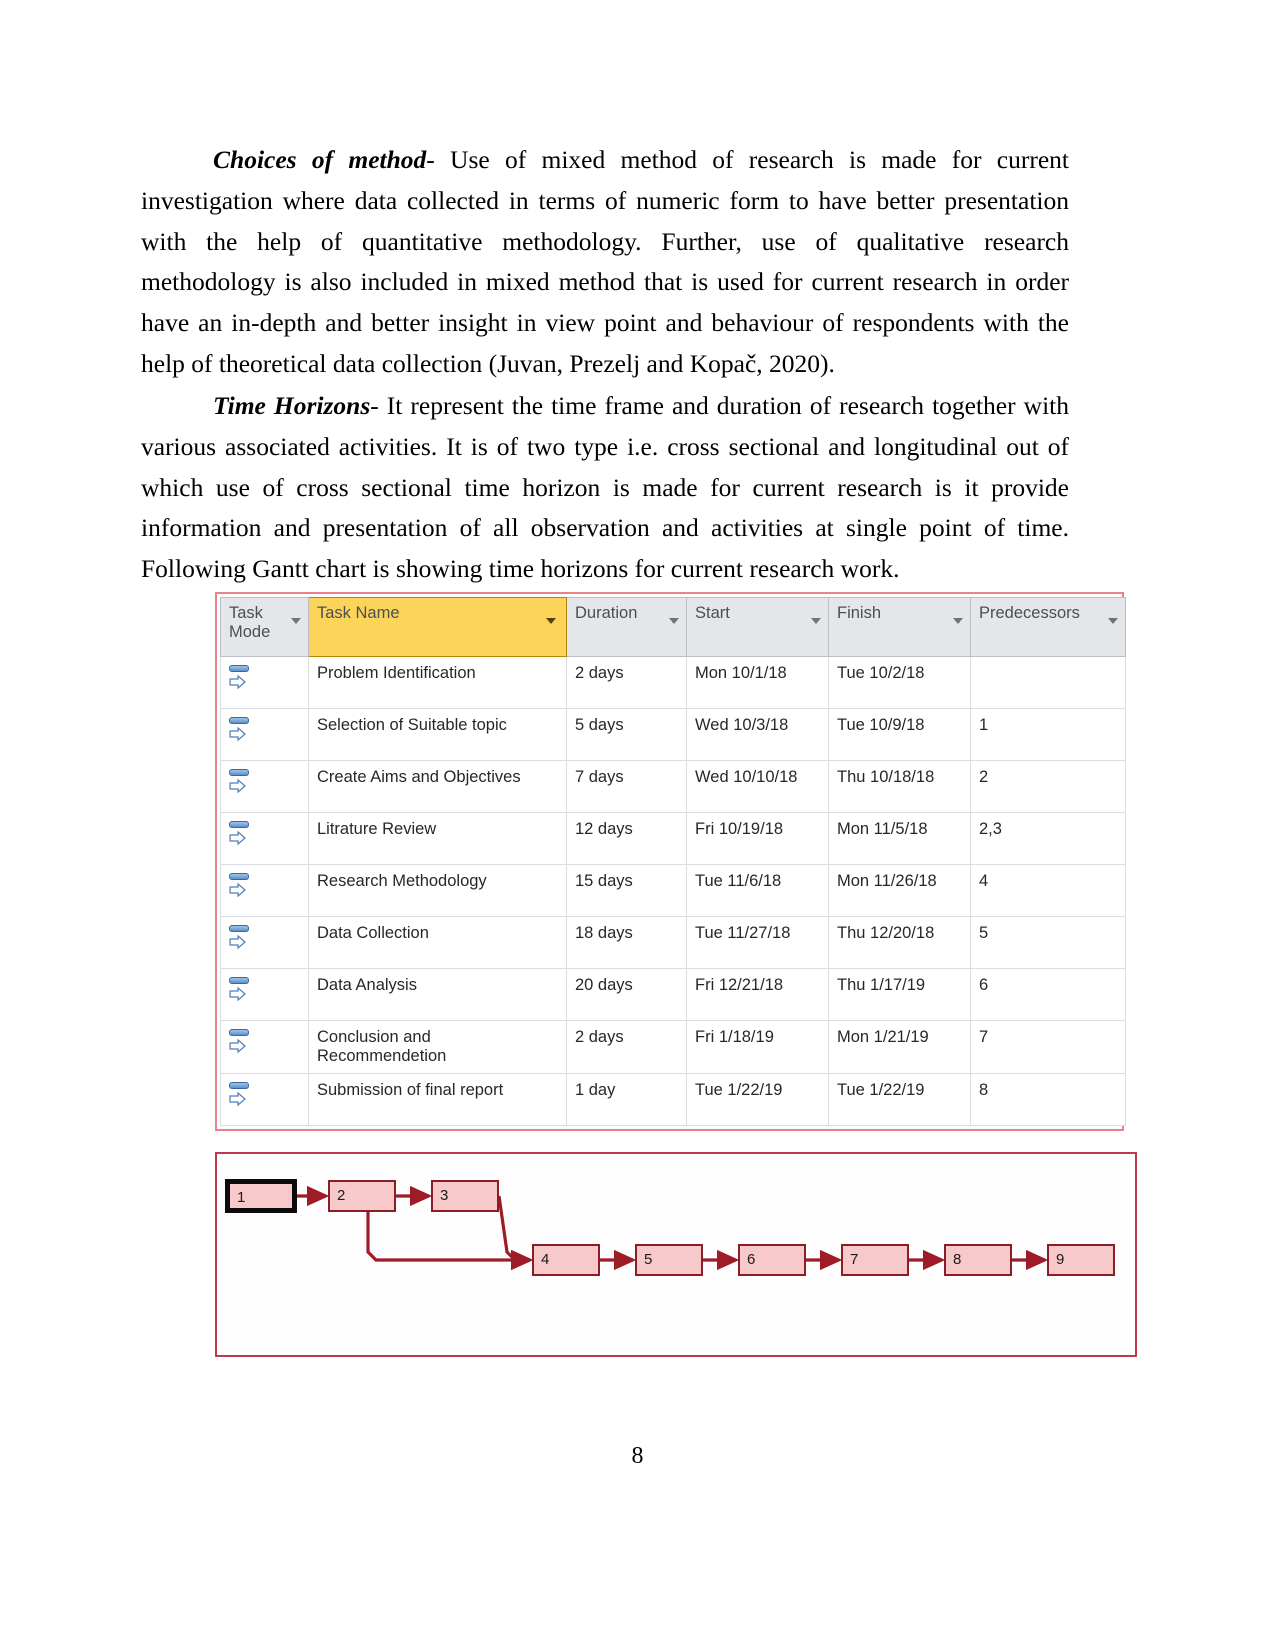  I want to click on cell-duration: 12 days, so click(626, 838).